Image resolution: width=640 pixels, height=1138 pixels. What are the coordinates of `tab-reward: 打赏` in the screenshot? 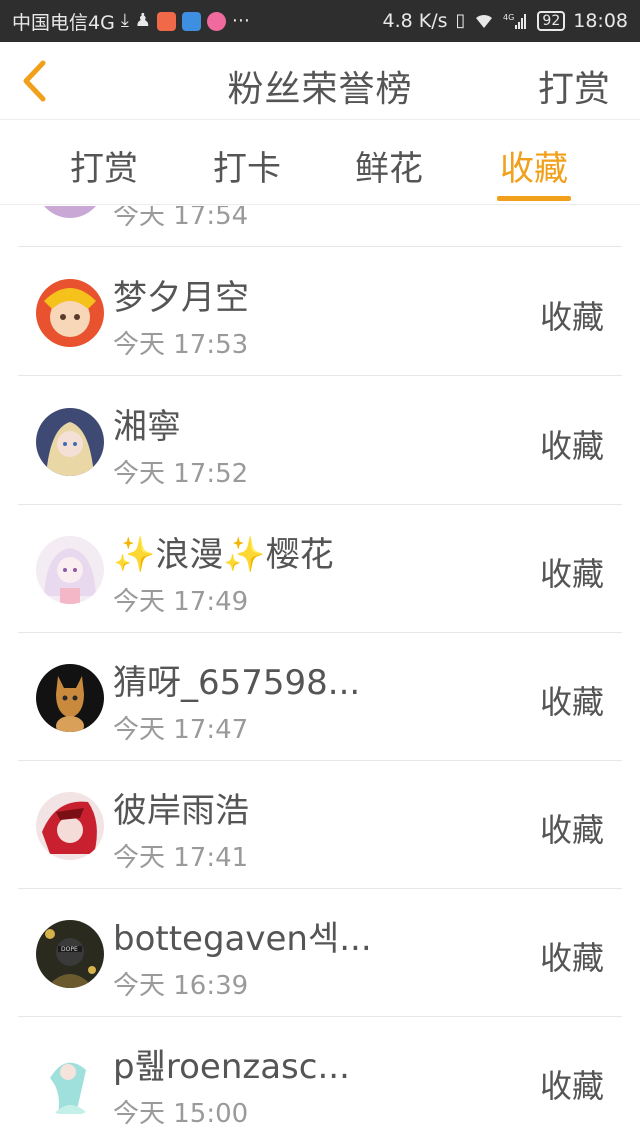 It's located at (104, 165).